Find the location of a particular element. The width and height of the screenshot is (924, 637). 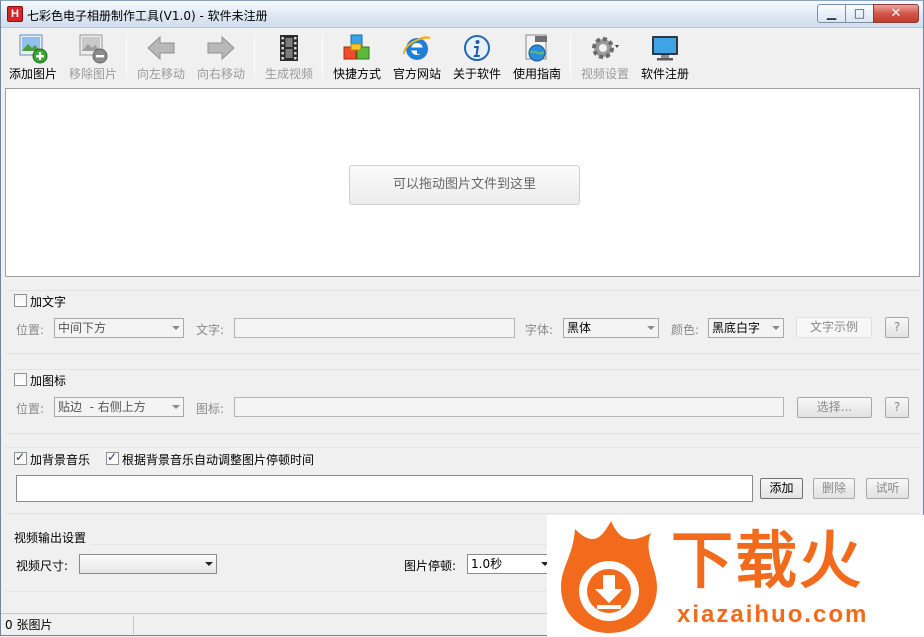

info-icon is located at coordinates (477, 48).